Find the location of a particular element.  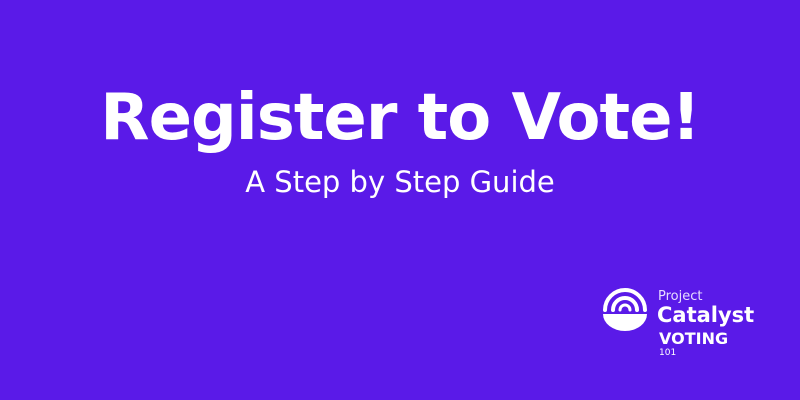

logo-catalyst-text: Catalyst is located at coordinates (706, 315).